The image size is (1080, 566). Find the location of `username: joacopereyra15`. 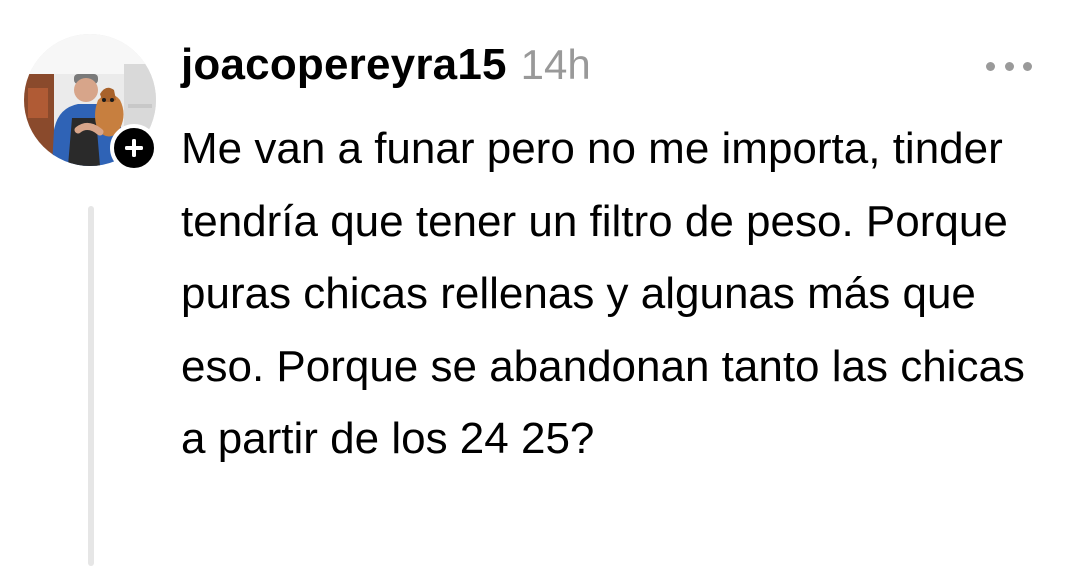

username: joacopereyra15 is located at coordinates (344, 65).